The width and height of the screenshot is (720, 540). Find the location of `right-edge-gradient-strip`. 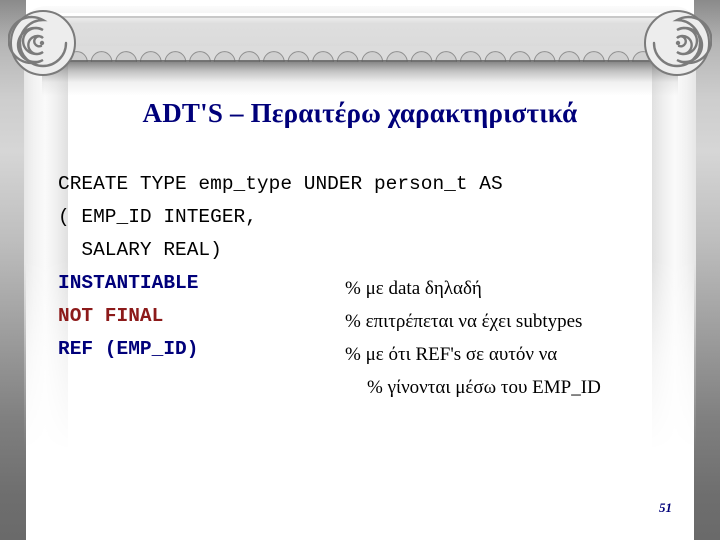

right-edge-gradient-strip is located at coordinates (707, 270).